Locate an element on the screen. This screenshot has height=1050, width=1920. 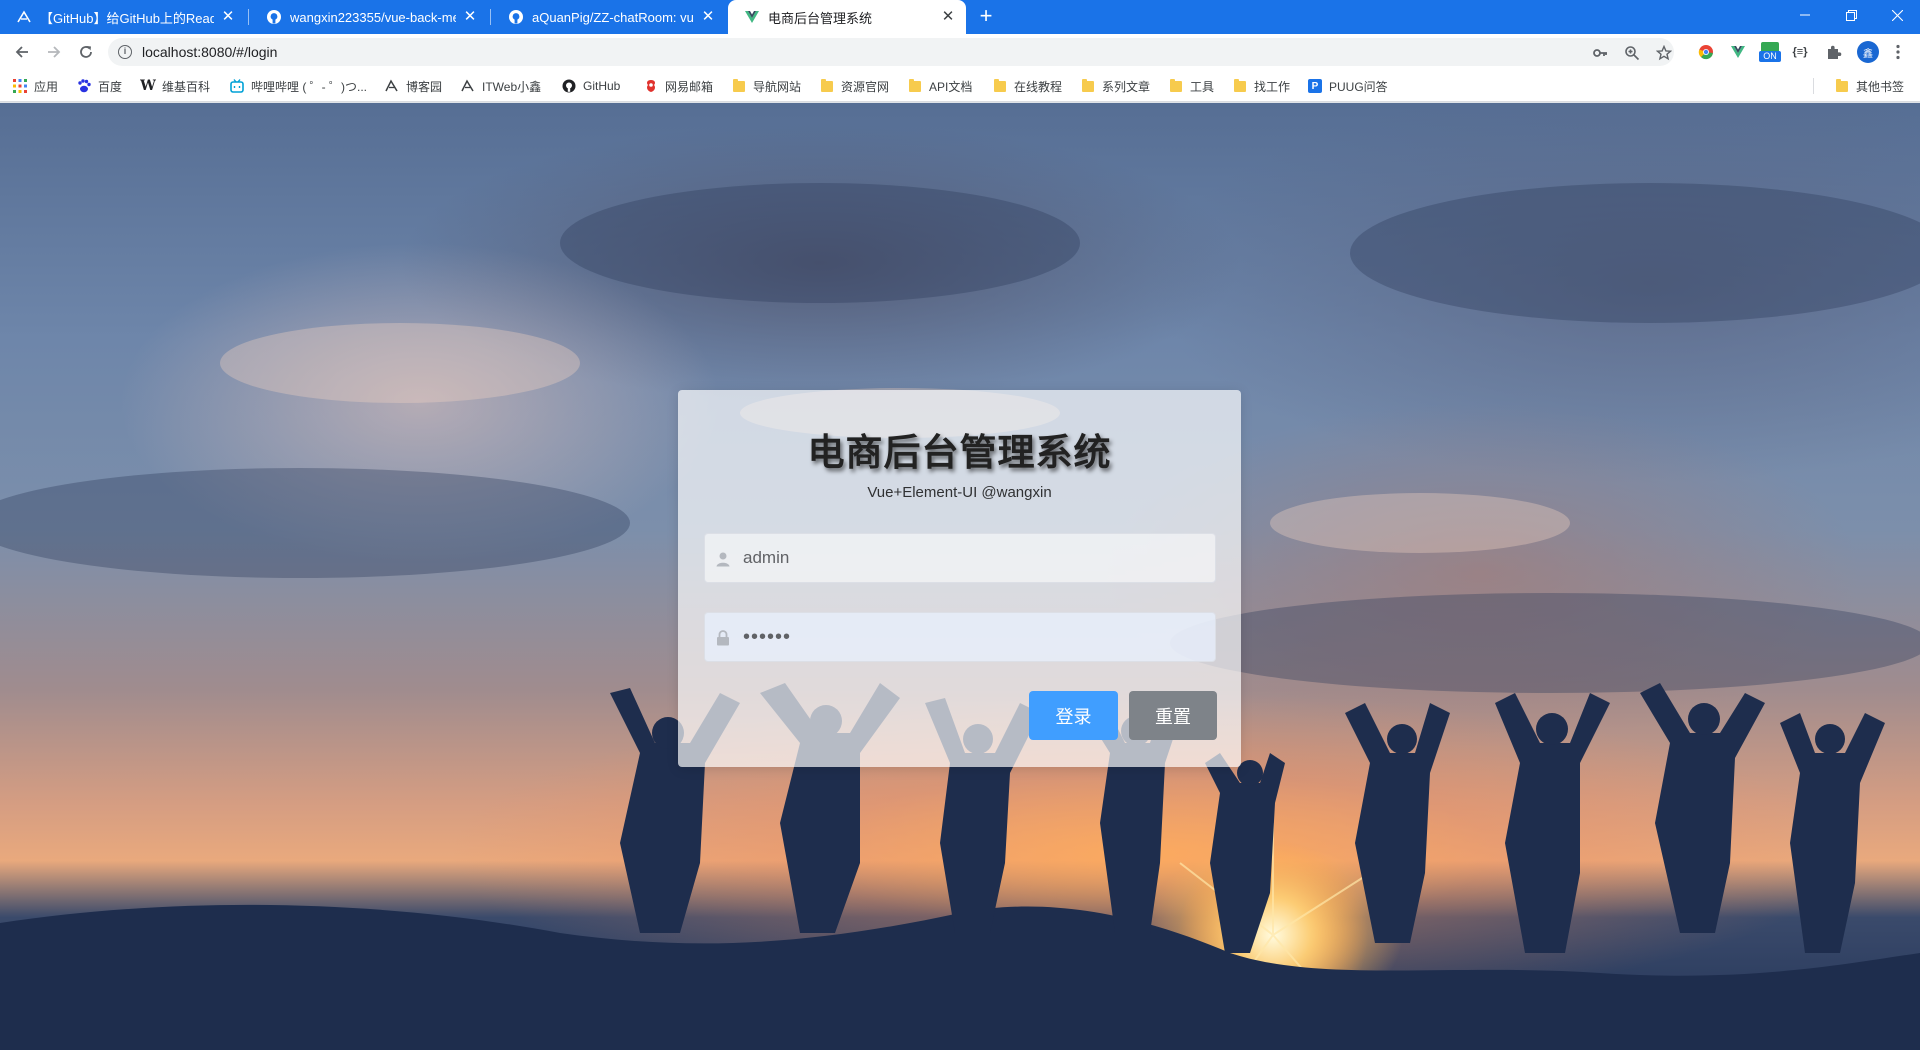
bookmark-star-icon is located at coordinates (1664, 53).